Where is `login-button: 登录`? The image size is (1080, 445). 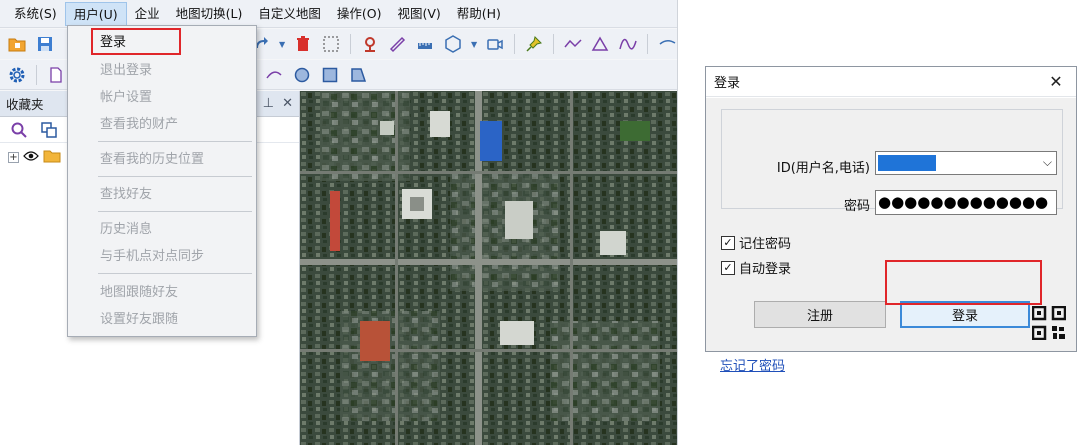
login-button: 登录 is located at coordinates (965, 314).